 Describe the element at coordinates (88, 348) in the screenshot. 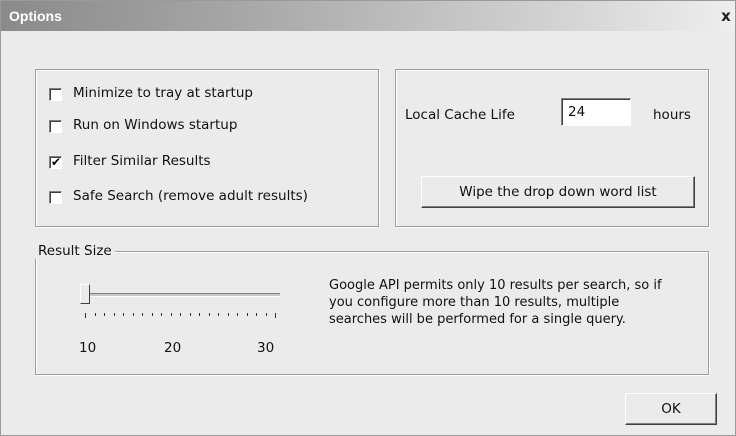

I see `slider-min-label: 10` at that location.